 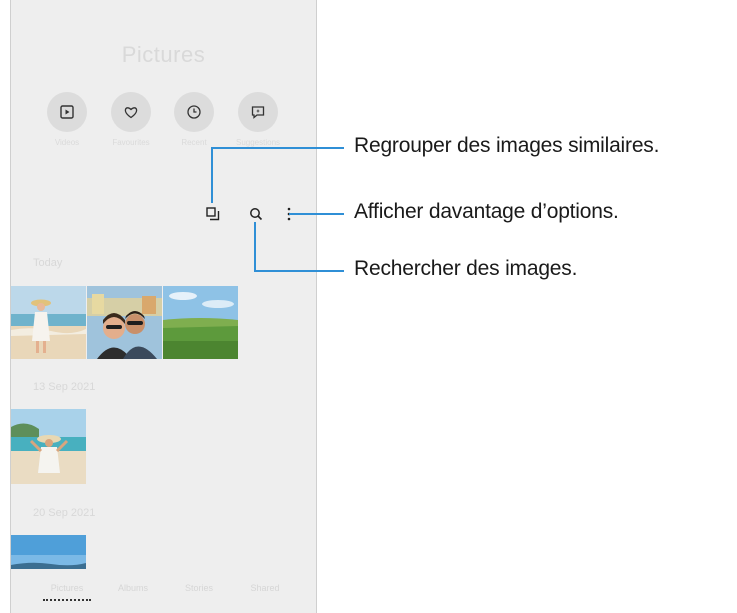 What do you see at coordinates (67, 588) in the screenshot?
I see `tab-pictures: Pictures` at bounding box center [67, 588].